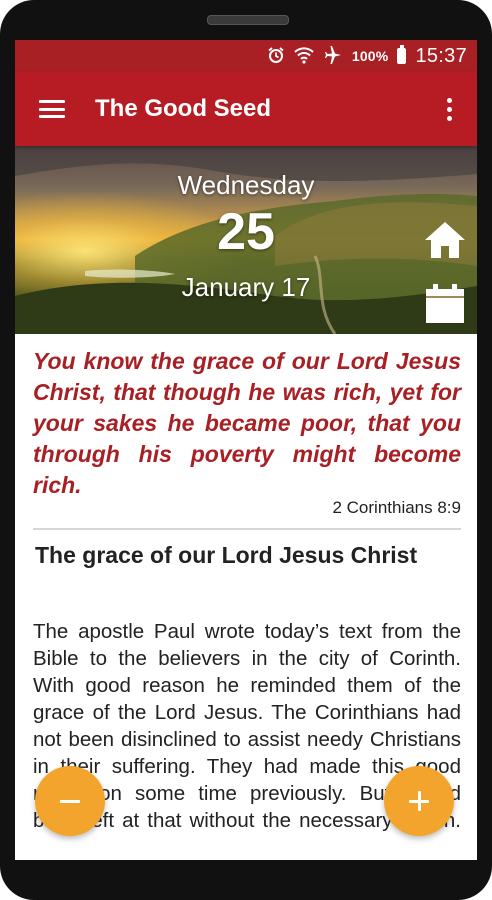 The width and height of the screenshot is (492, 900). I want to click on hamburger-menu-icon, so click(52, 109).